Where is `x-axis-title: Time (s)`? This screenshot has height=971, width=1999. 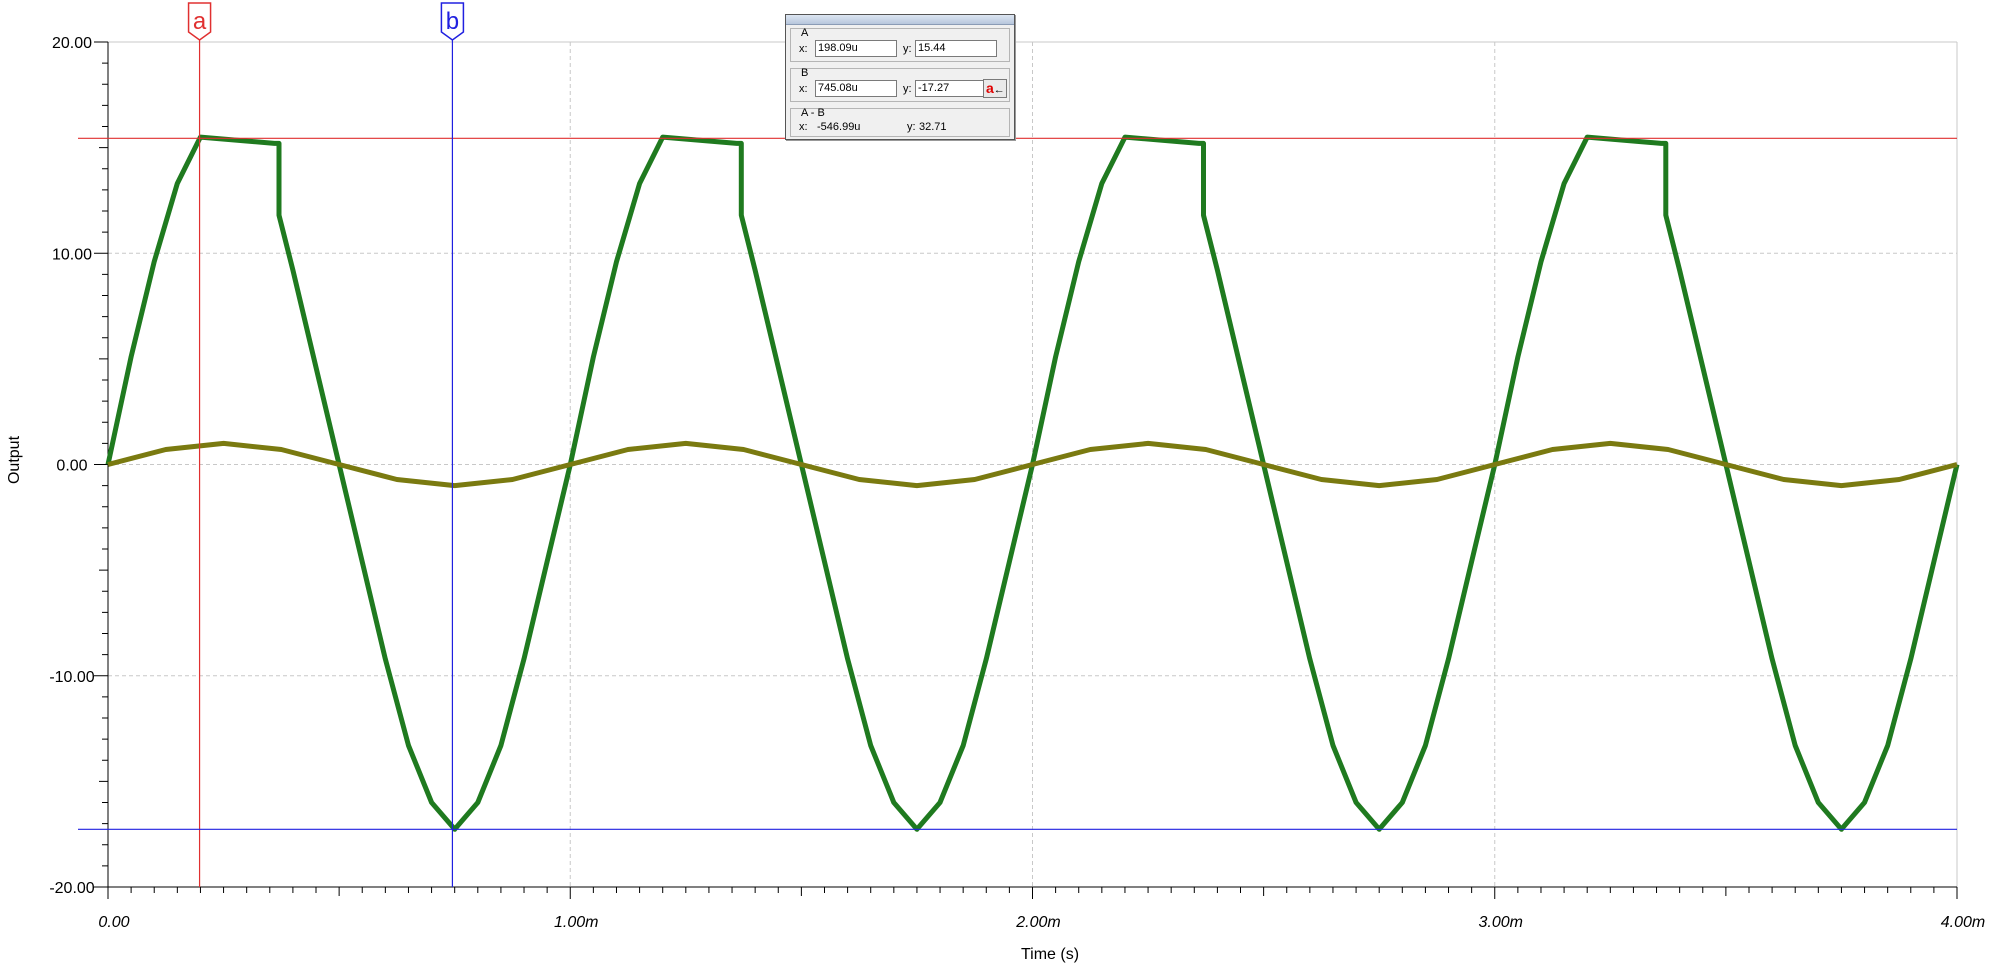
x-axis-title: Time (s) is located at coordinates (1050, 954).